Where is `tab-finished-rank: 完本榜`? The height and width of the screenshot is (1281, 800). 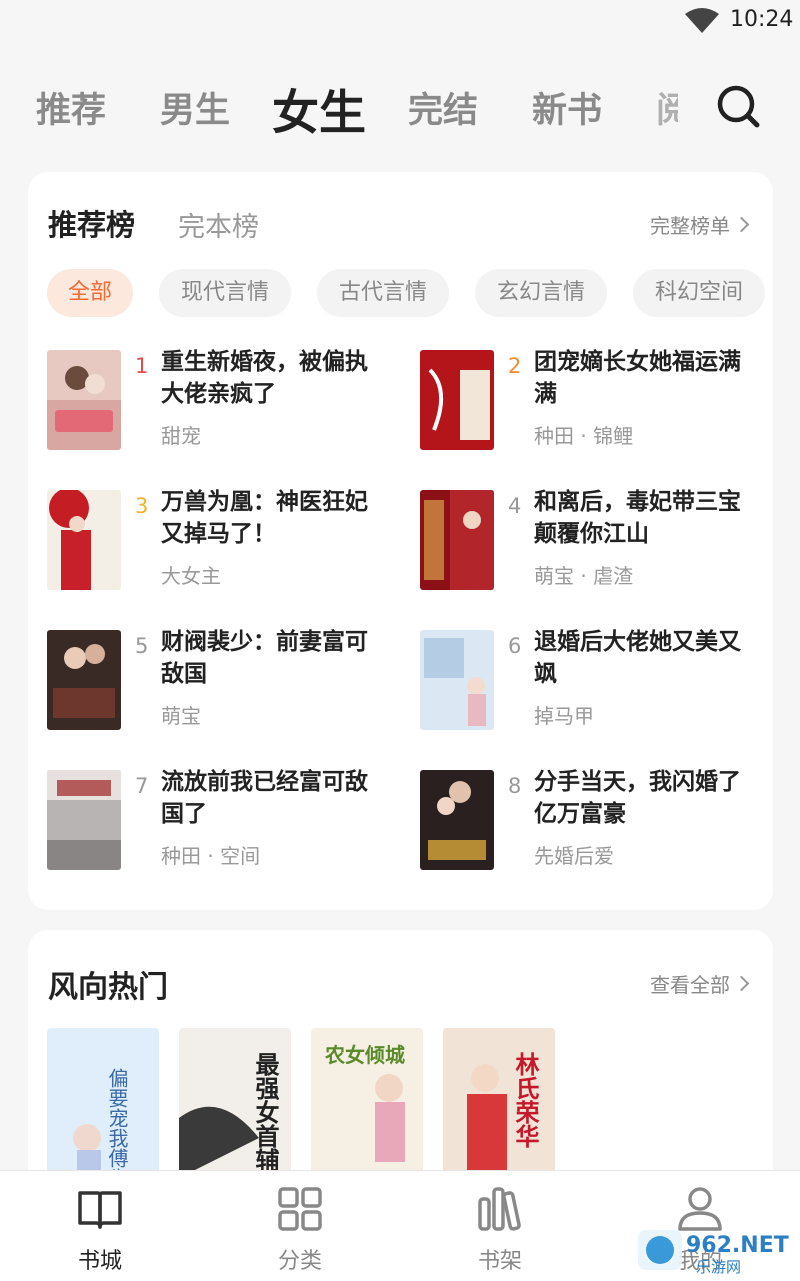 tab-finished-rank: 完本榜 is located at coordinates (218, 224).